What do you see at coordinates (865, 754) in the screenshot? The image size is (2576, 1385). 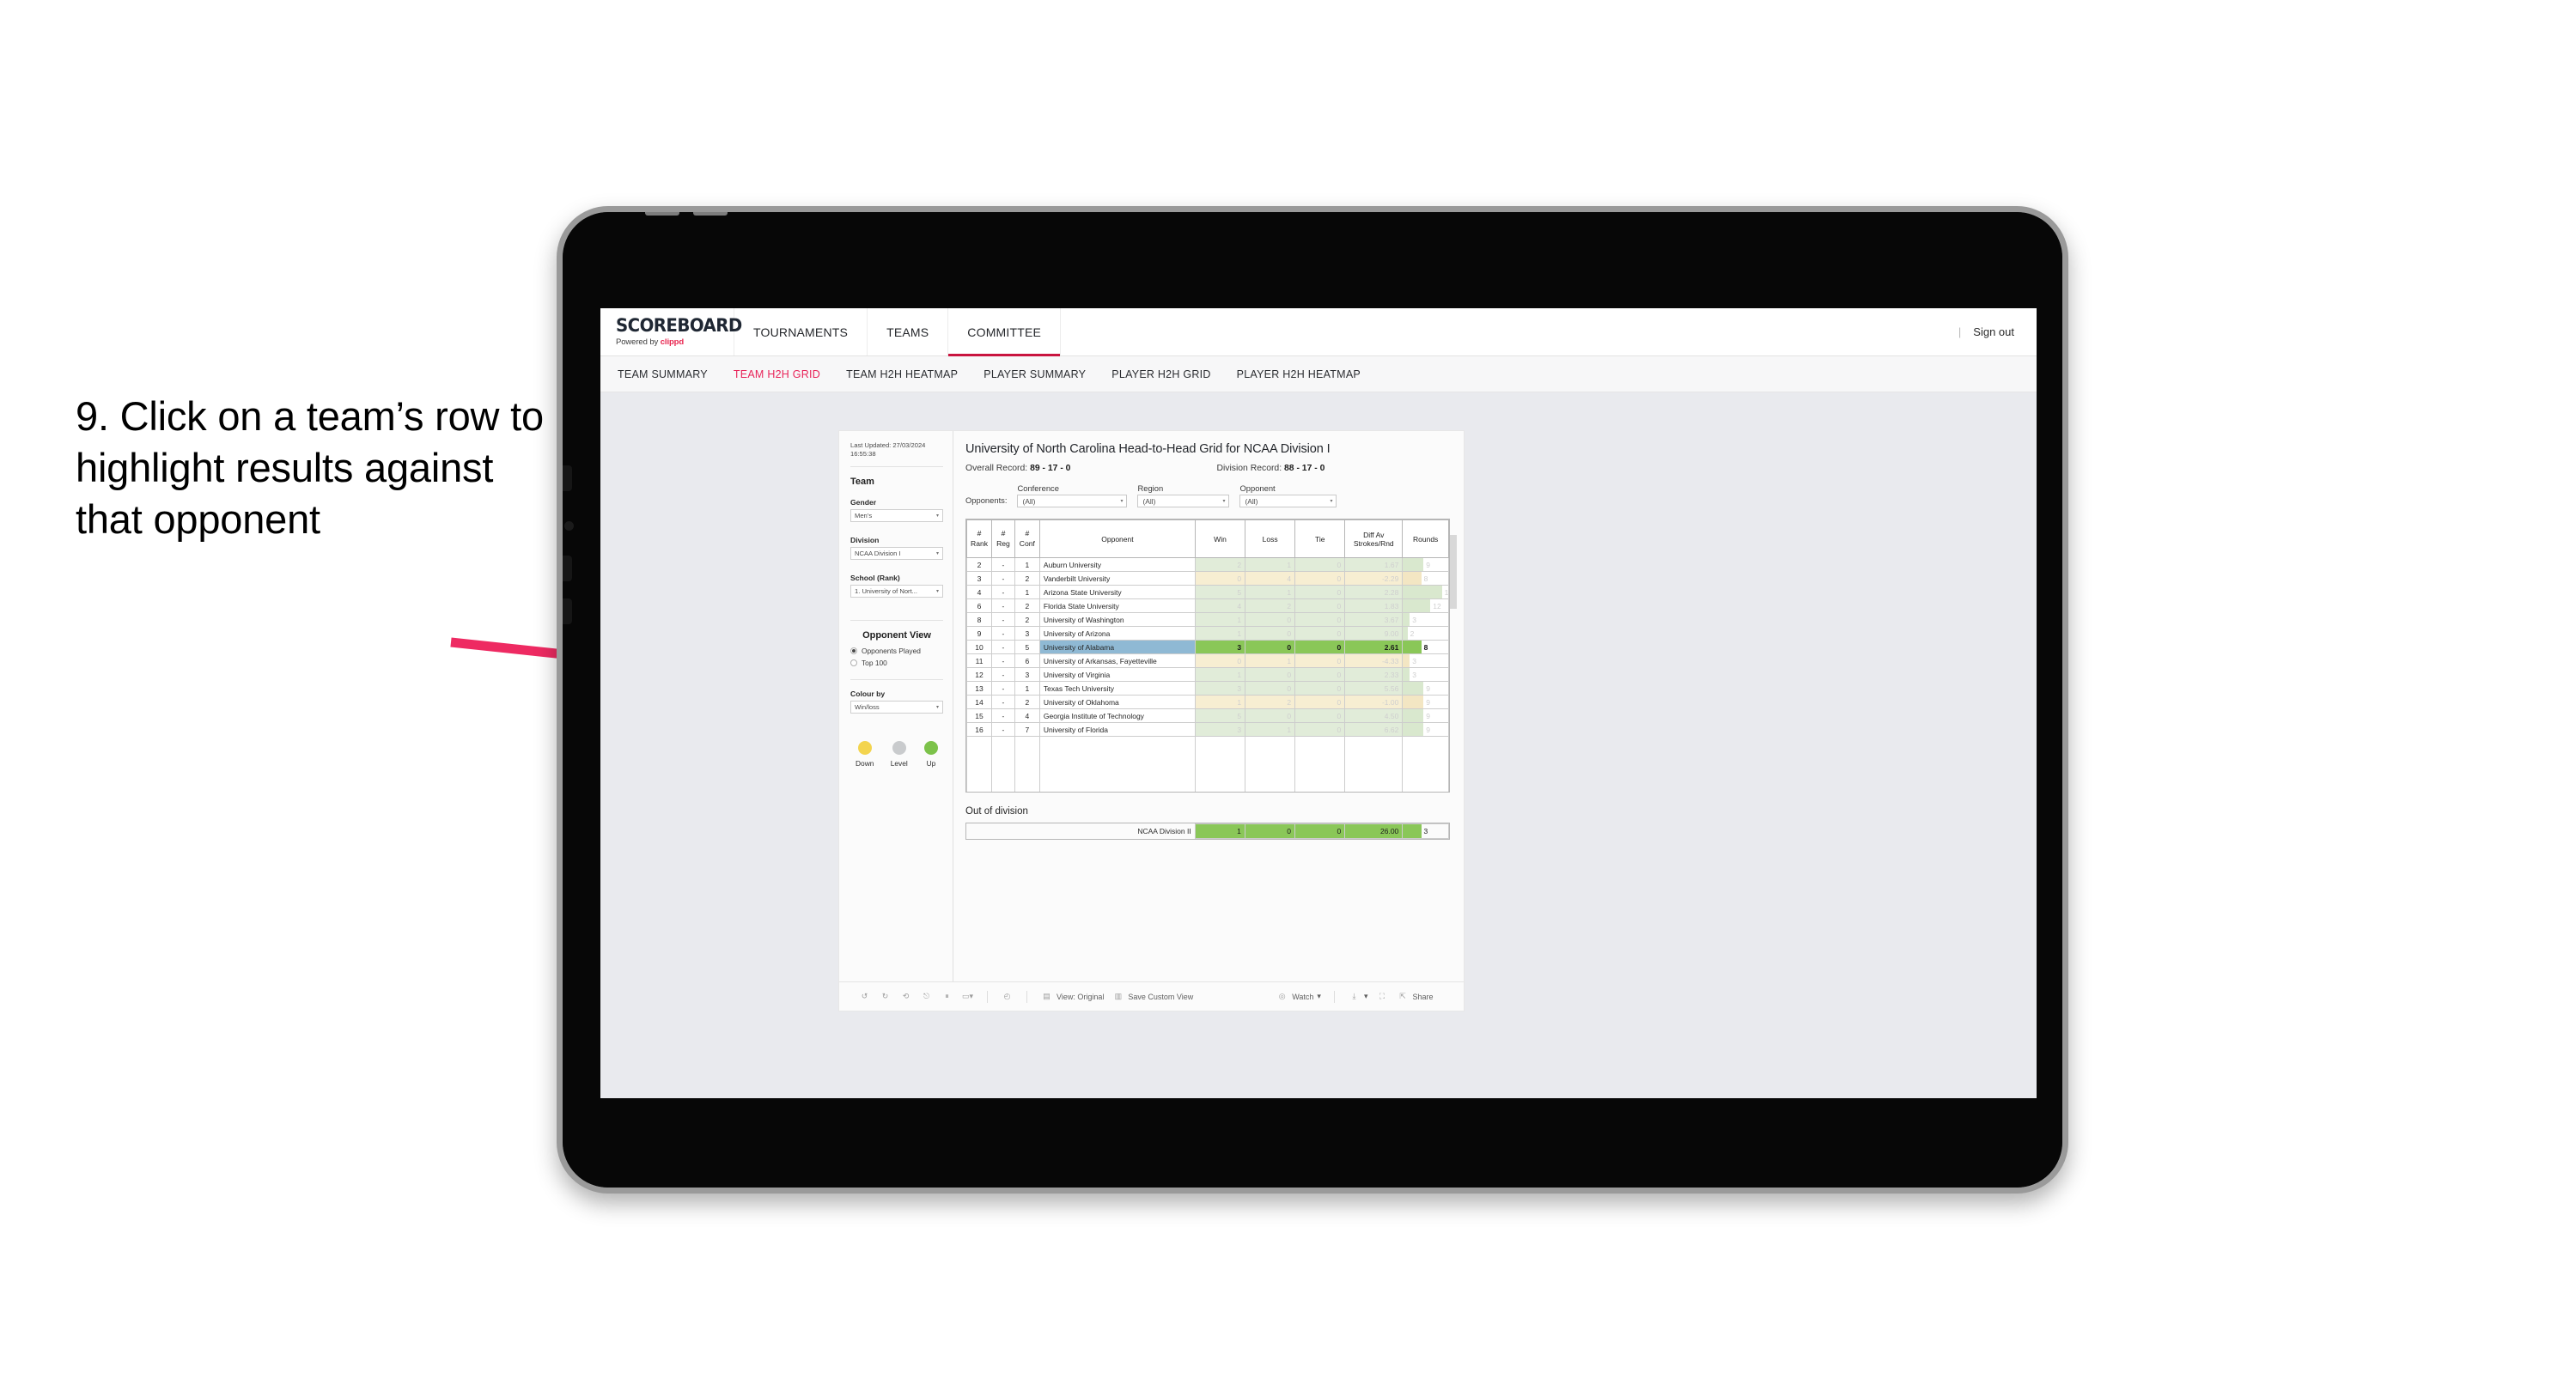 I see `legend-down: Down` at bounding box center [865, 754].